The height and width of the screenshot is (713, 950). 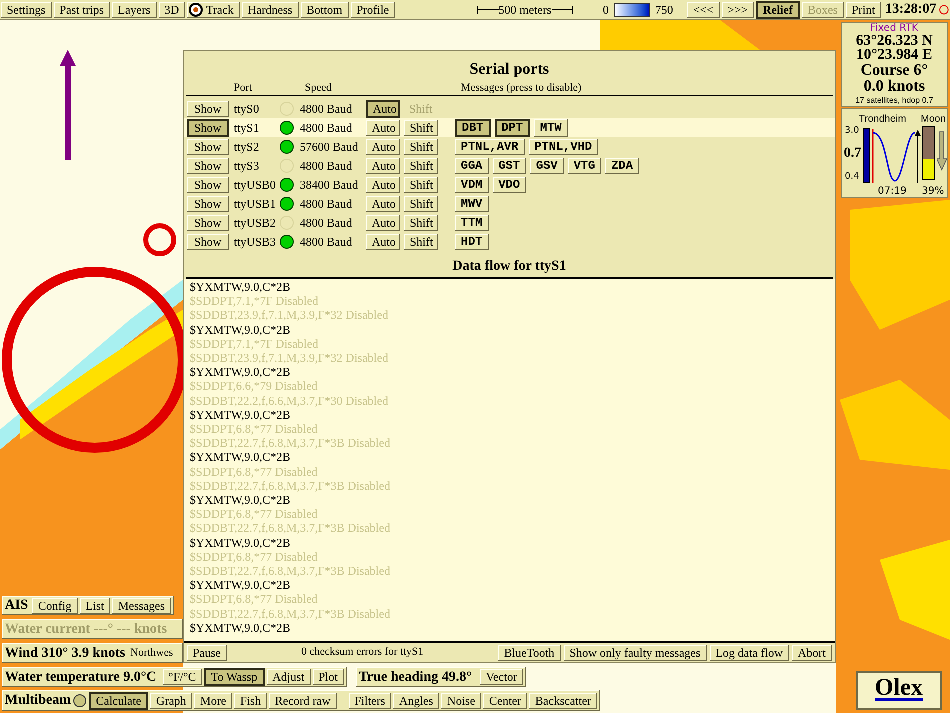 What do you see at coordinates (55, 606) in the screenshot?
I see `ais-button: Config` at bounding box center [55, 606].